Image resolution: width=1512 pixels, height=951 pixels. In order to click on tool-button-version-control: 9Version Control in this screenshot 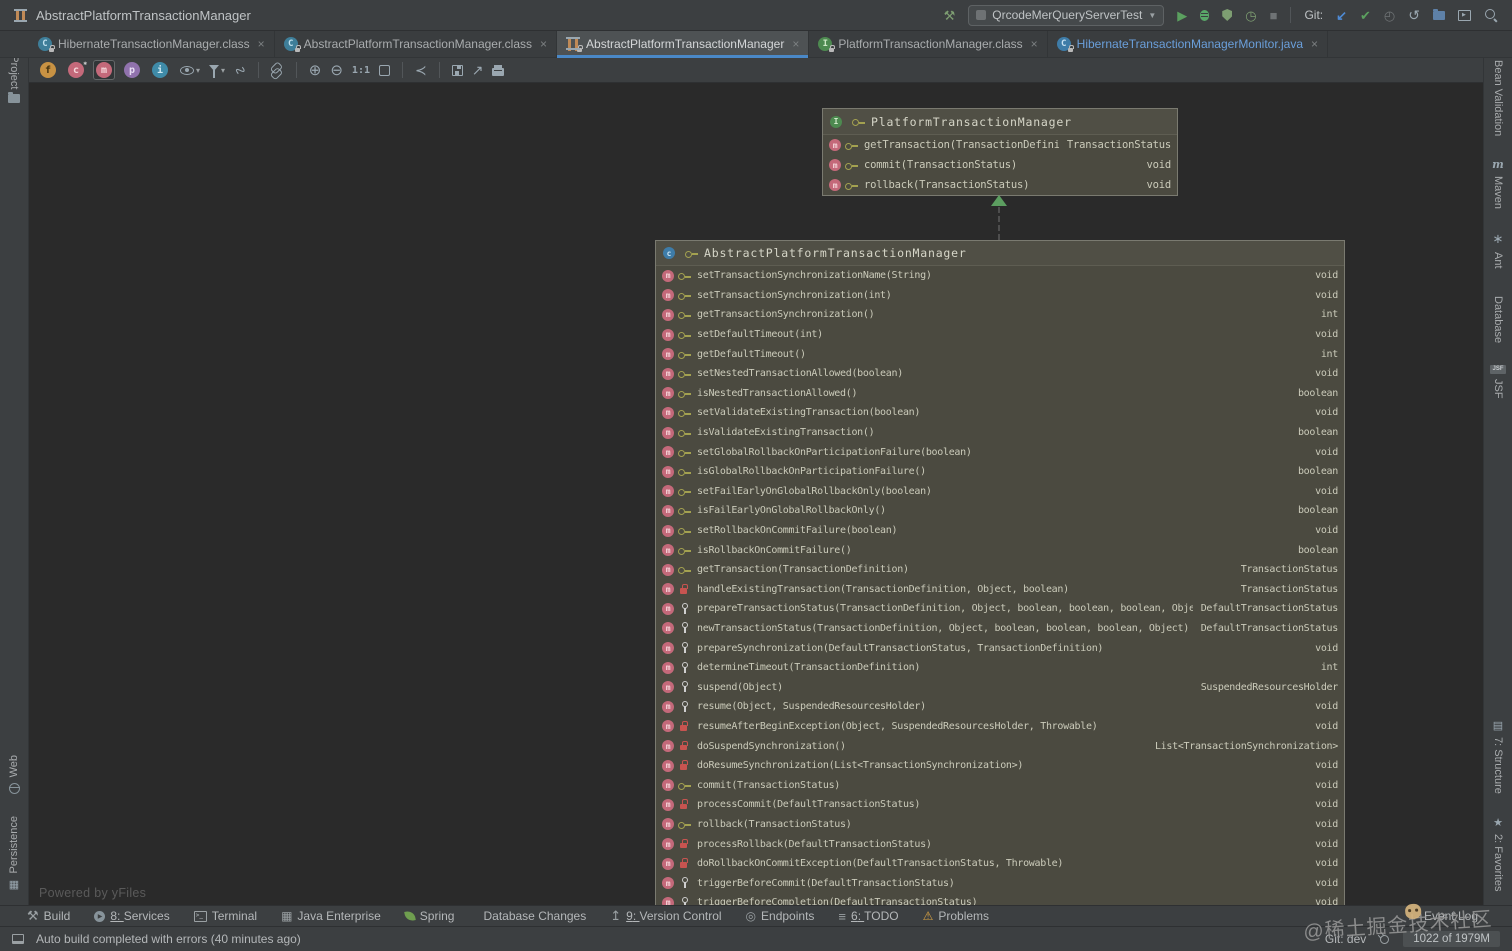, I will do `click(665, 916)`.